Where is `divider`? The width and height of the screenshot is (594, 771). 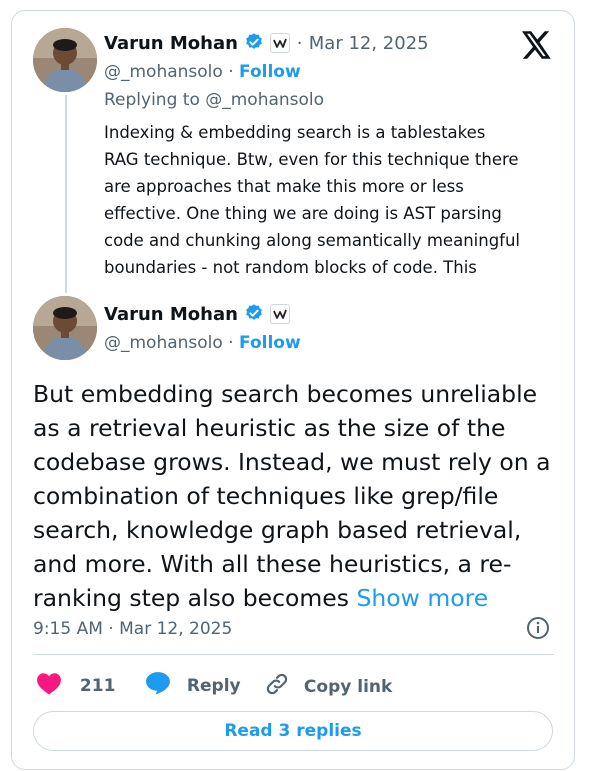 divider is located at coordinates (293, 654).